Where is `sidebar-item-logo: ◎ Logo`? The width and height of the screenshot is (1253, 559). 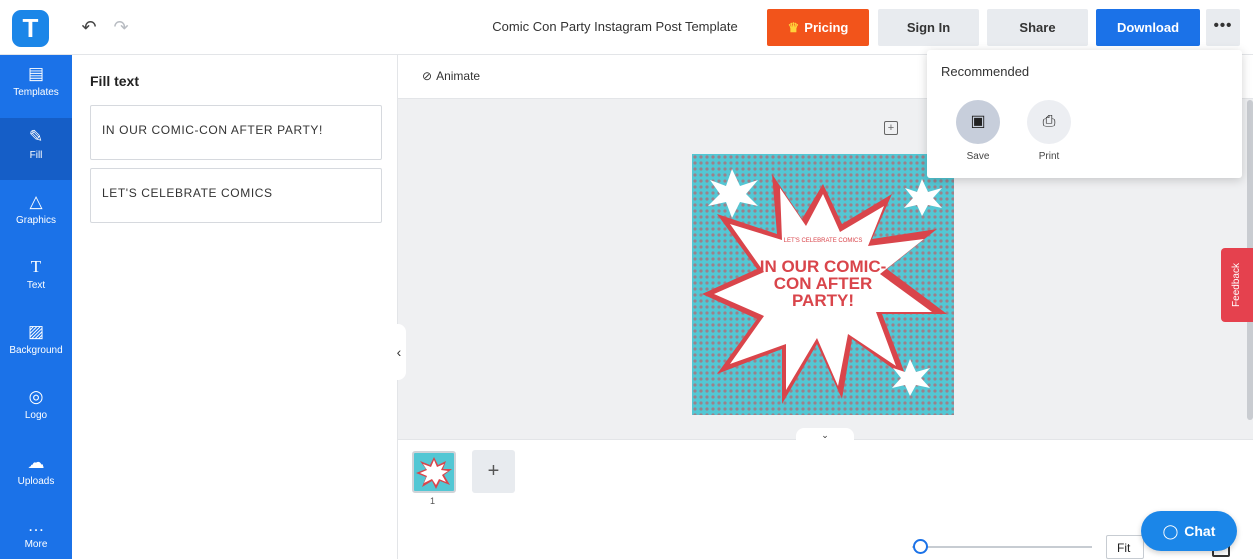 sidebar-item-logo: ◎ Logo is located at coordinates (36, 409).